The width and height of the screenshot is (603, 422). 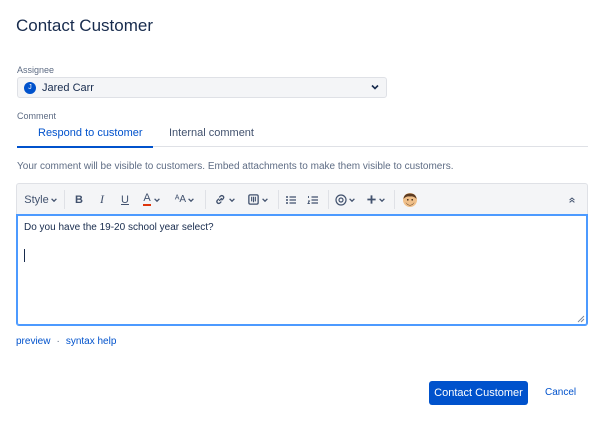 I want to click on comment-label: Comment, so click(x=37, y=116).